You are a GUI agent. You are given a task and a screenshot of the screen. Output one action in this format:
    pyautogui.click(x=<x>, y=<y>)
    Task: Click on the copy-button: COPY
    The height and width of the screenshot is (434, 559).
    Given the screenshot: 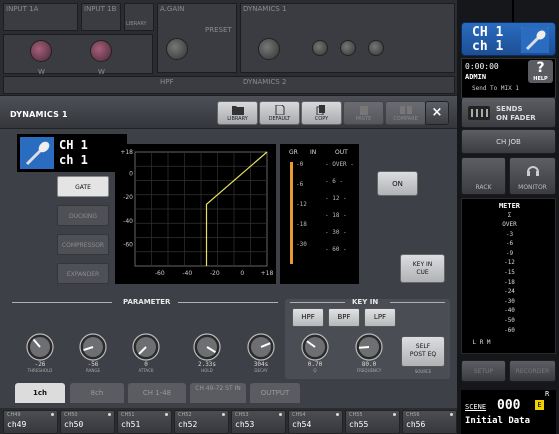 What is the action you would take?
    pyautogui.click(x=321, y=113)
    